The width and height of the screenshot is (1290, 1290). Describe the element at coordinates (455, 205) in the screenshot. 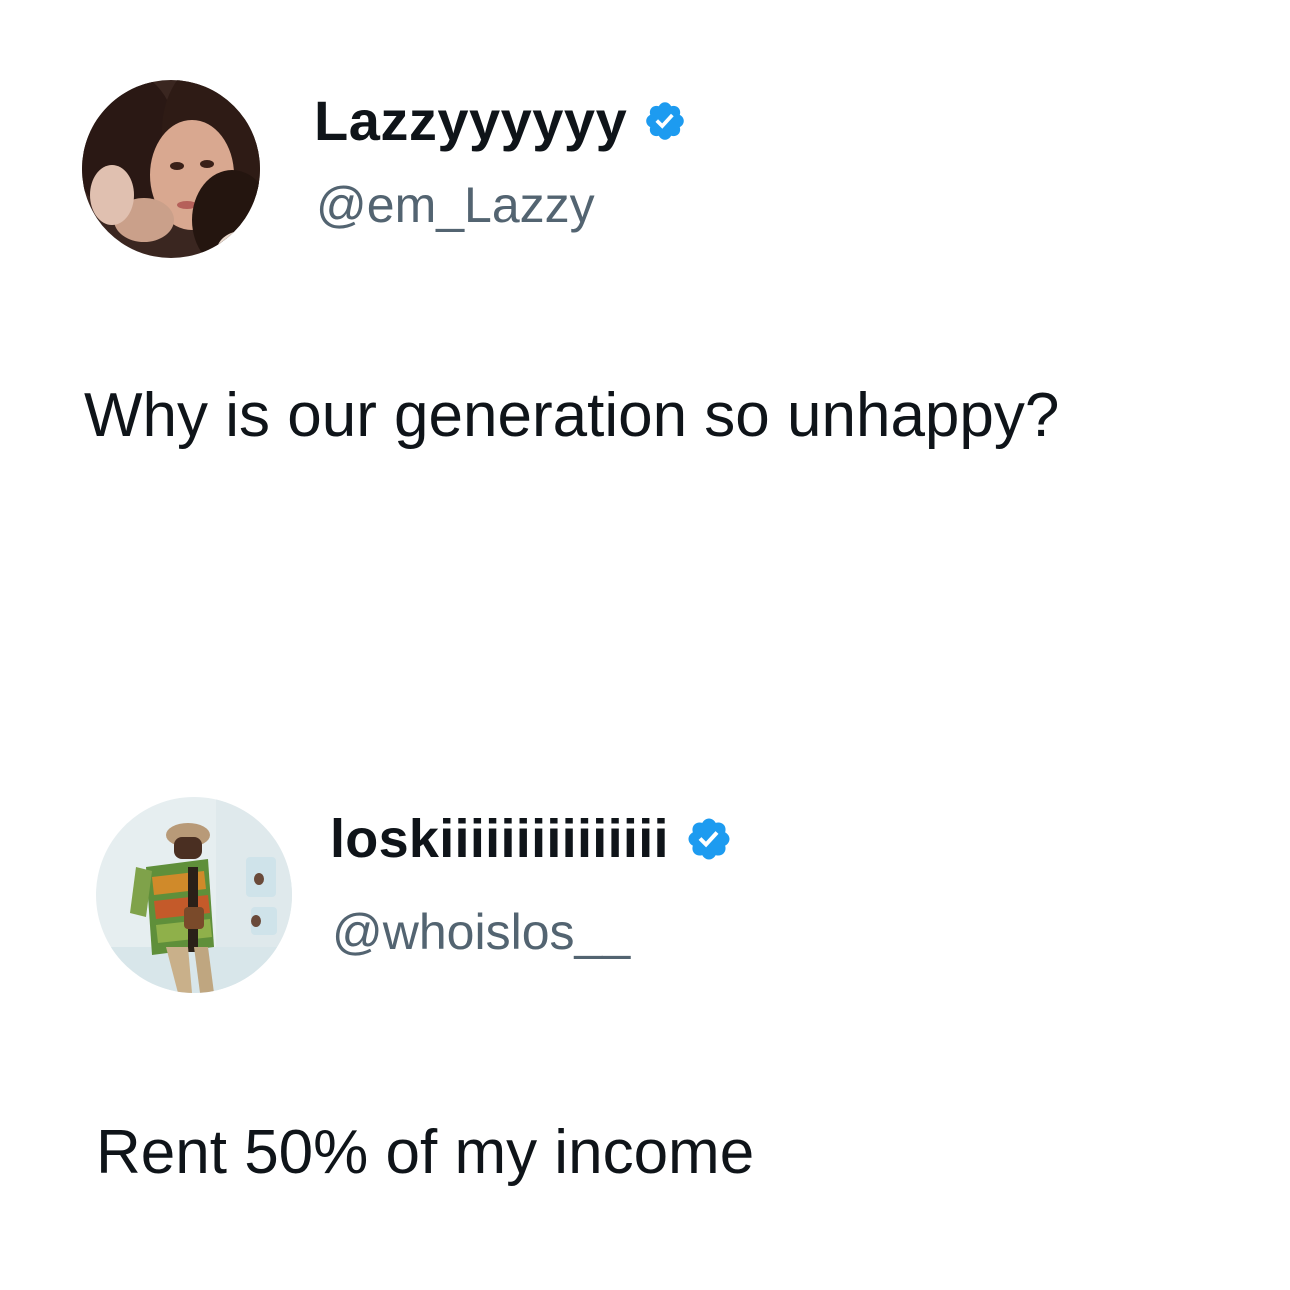

I see `user-handle: @em_Lazzy` at that location.